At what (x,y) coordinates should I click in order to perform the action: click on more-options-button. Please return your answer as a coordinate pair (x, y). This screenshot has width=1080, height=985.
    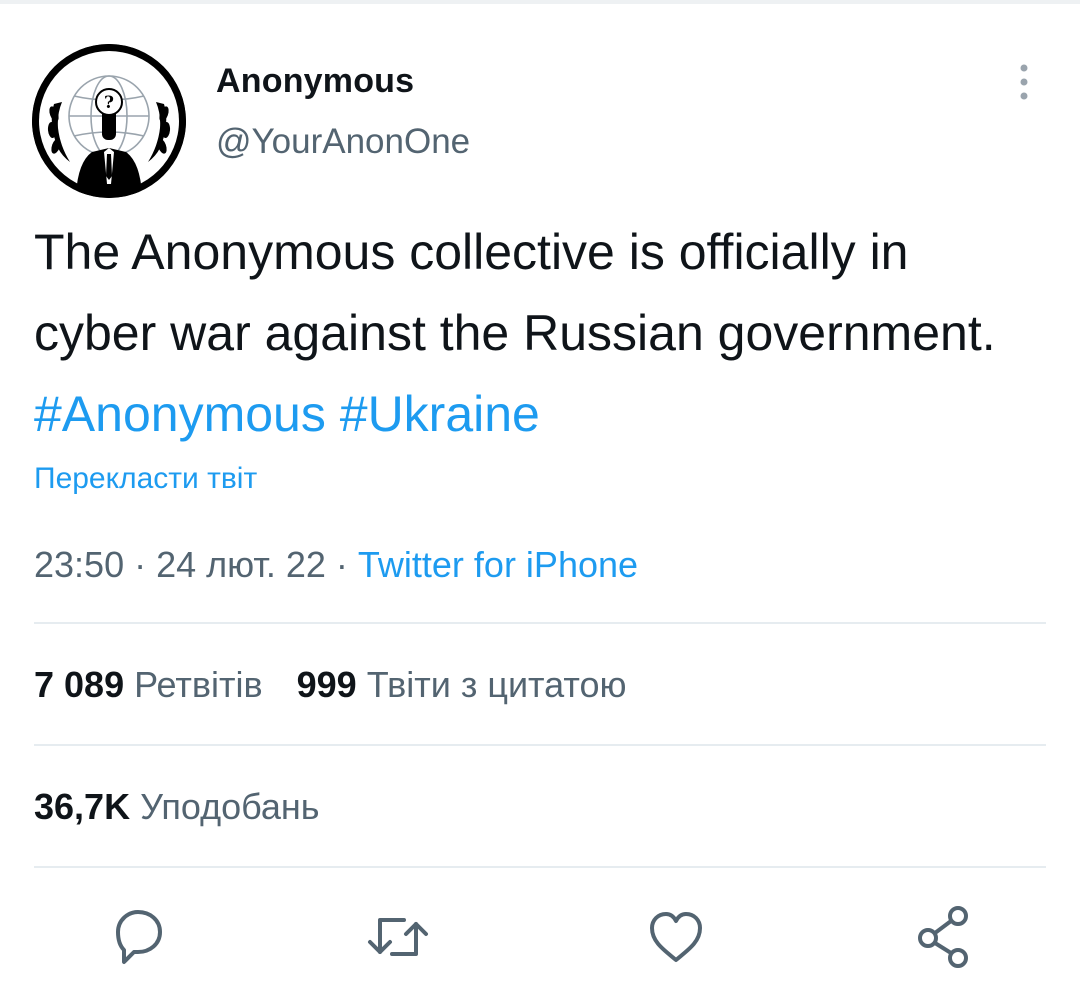
    Looking at the image, I should click on (1024, 82).